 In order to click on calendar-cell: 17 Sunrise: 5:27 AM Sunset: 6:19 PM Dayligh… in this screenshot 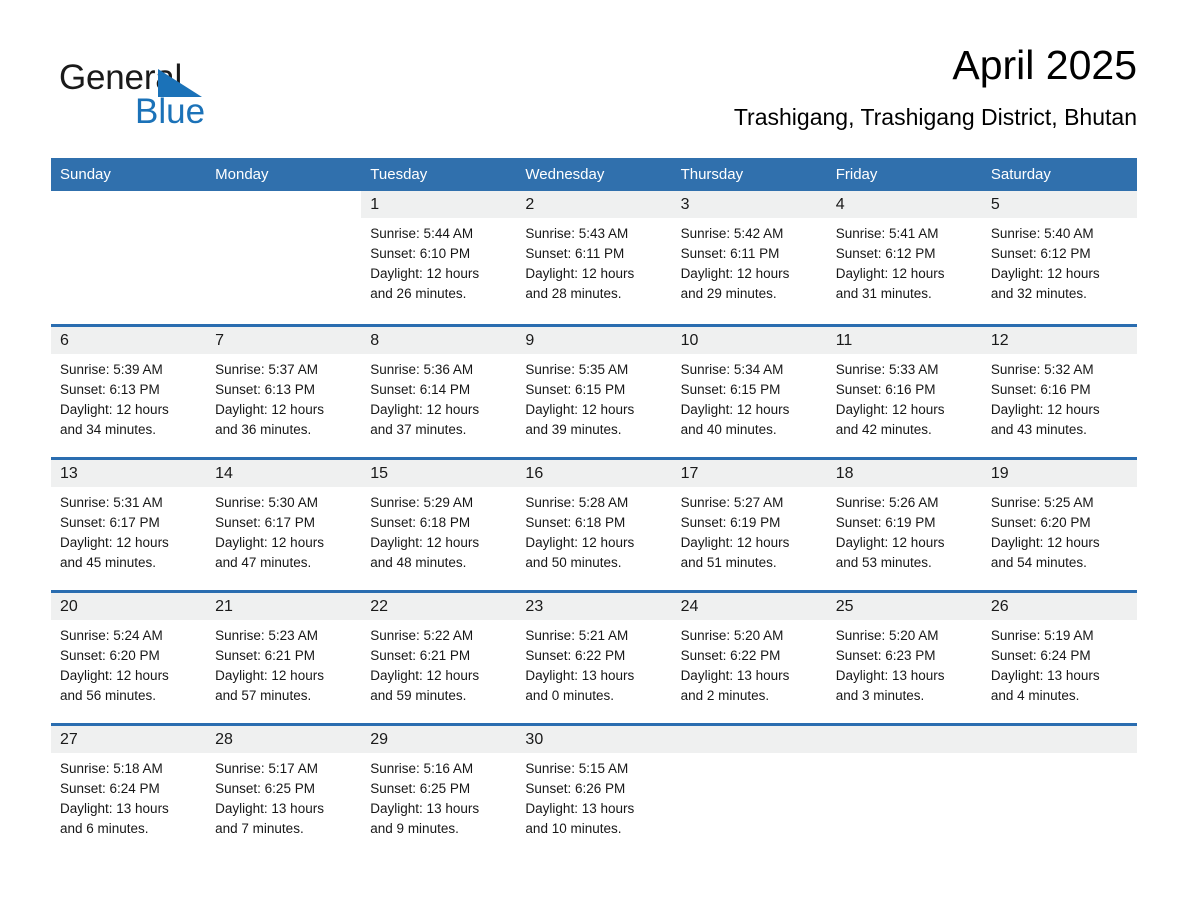, I will do `click(749, 523)`.